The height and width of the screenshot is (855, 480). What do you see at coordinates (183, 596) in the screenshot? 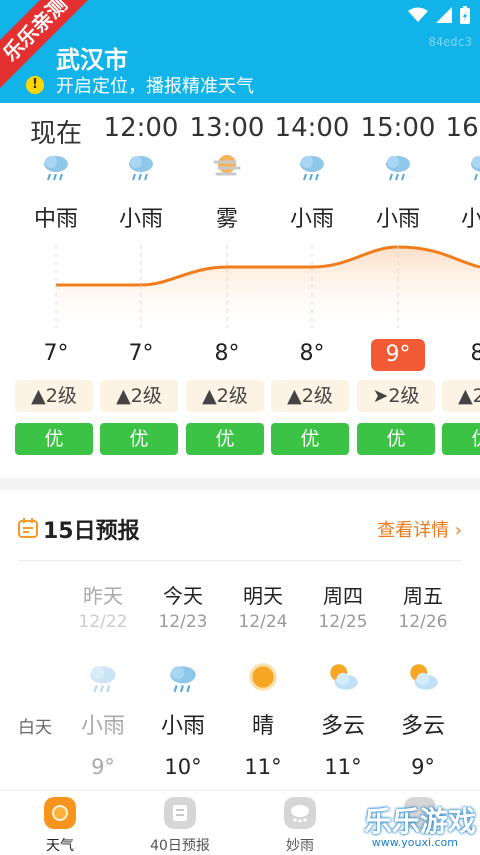
I see `day-name: 今天` at bounding box center [183, 596].